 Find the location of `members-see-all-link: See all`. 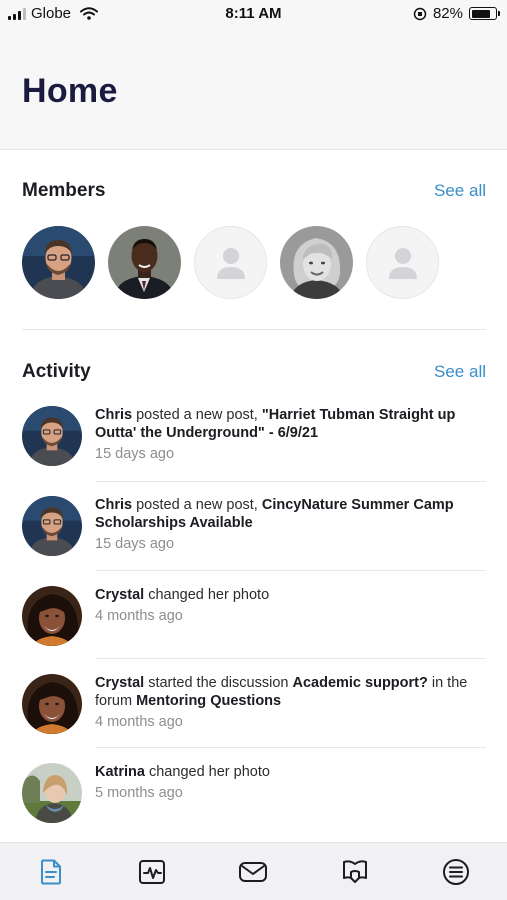

members-see-all-link: See all is located at coordinates (460, 191).